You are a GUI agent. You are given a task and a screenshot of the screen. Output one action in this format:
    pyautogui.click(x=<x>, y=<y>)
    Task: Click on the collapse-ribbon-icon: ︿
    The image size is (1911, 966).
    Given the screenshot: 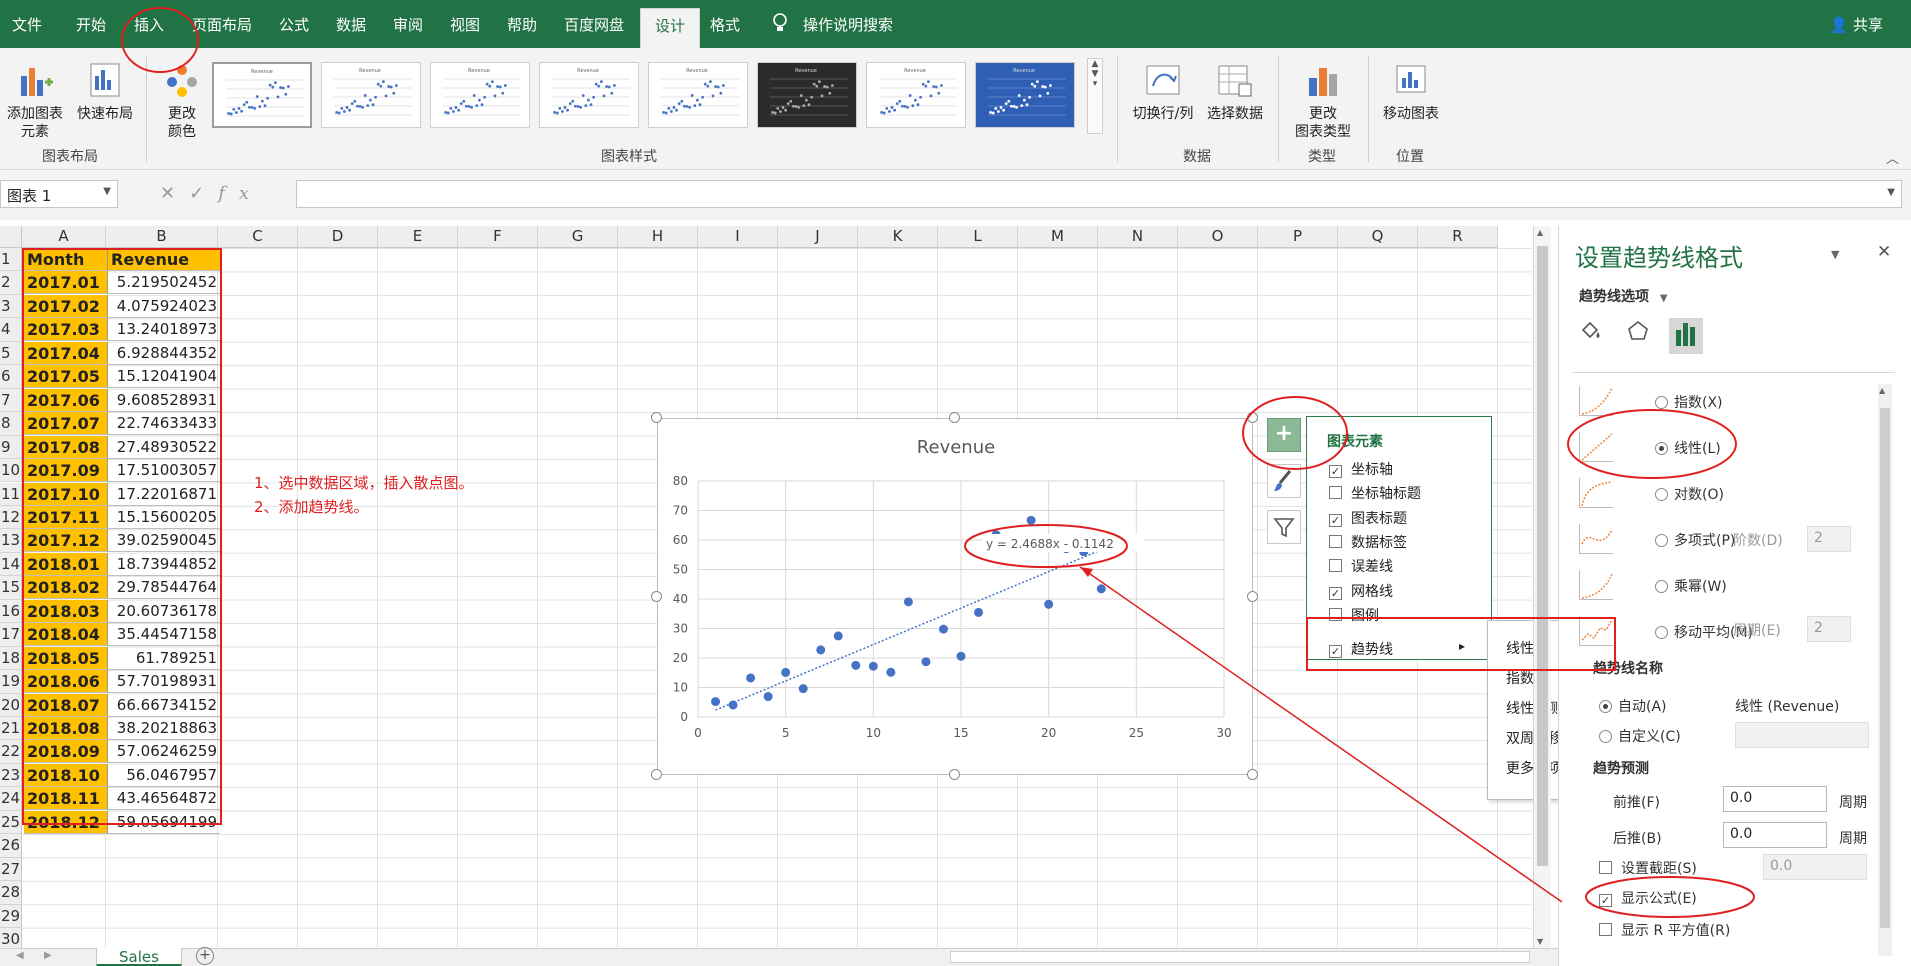 What is the action you would take?
    pyautogui.click(x=1892, y=157)
    